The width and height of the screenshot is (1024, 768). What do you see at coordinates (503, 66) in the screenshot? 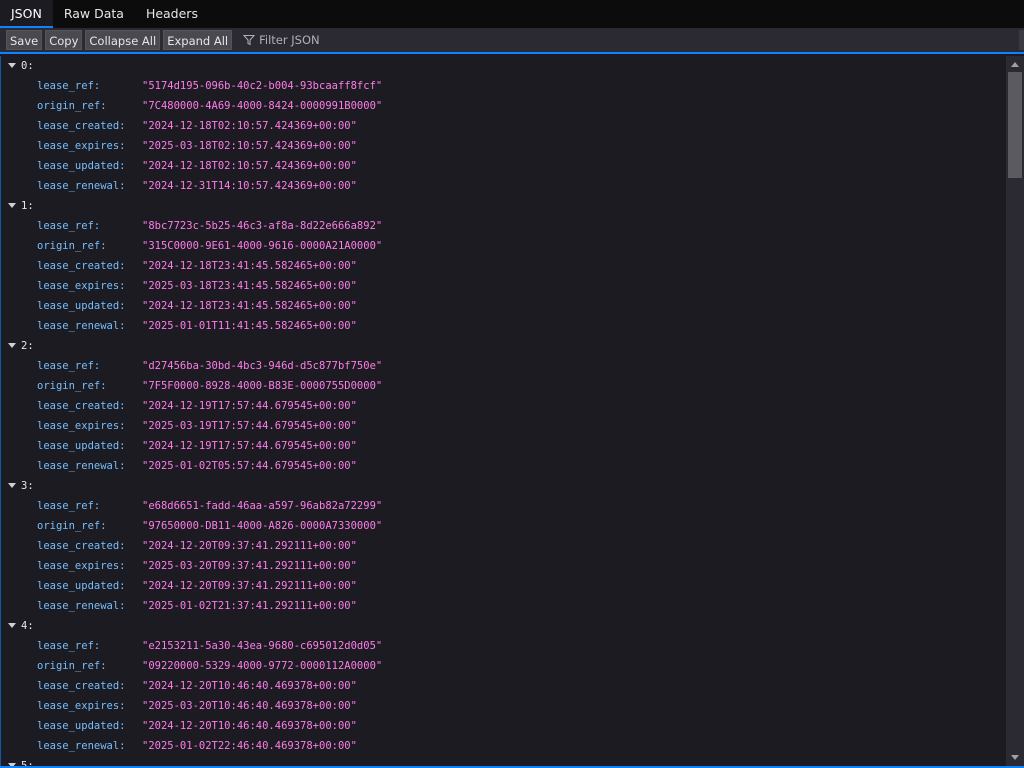
I see `record-index-row: 0:` at bounding box center [503, 66].